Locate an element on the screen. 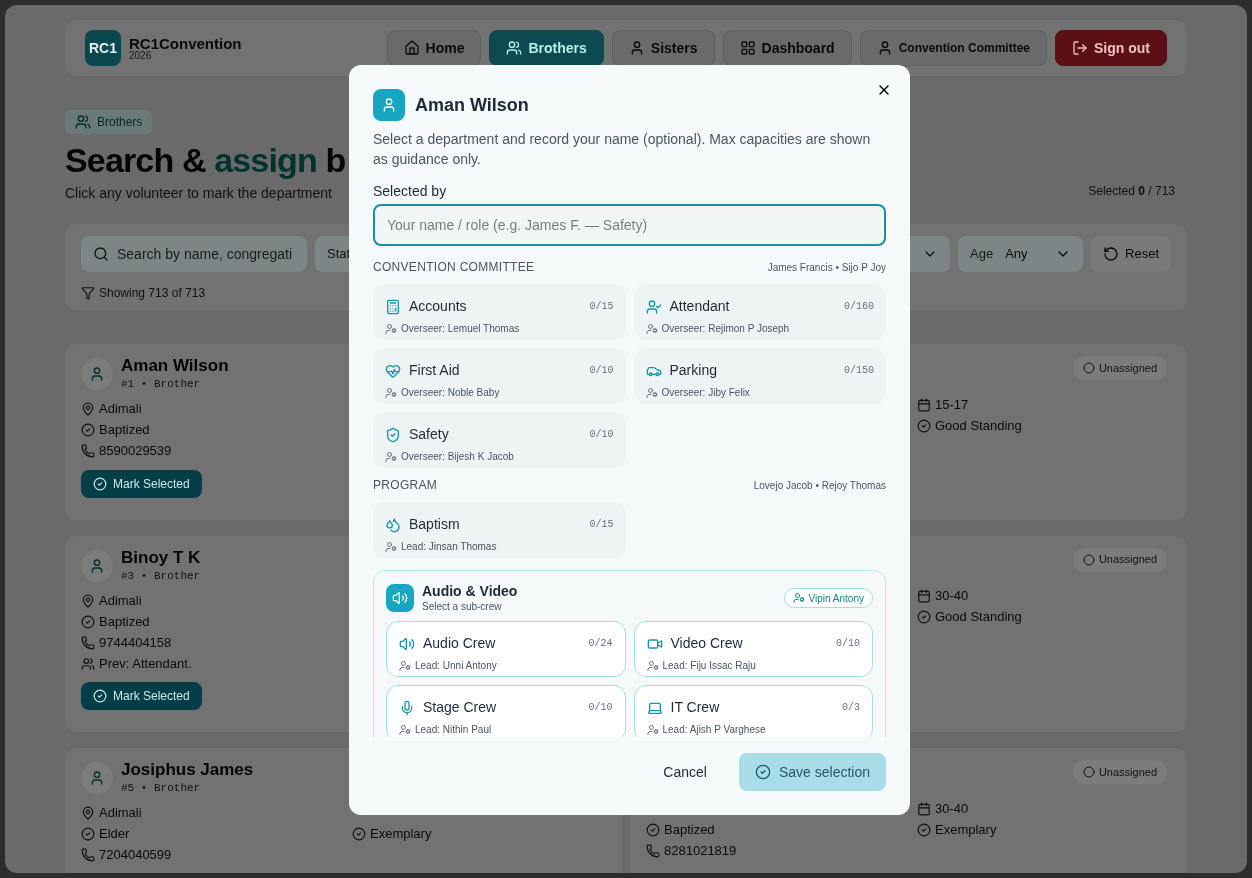 The width and height of the screenshot is (1252, 878). person-text: Lead: Unni Antony is located at coordinates (456, 666).